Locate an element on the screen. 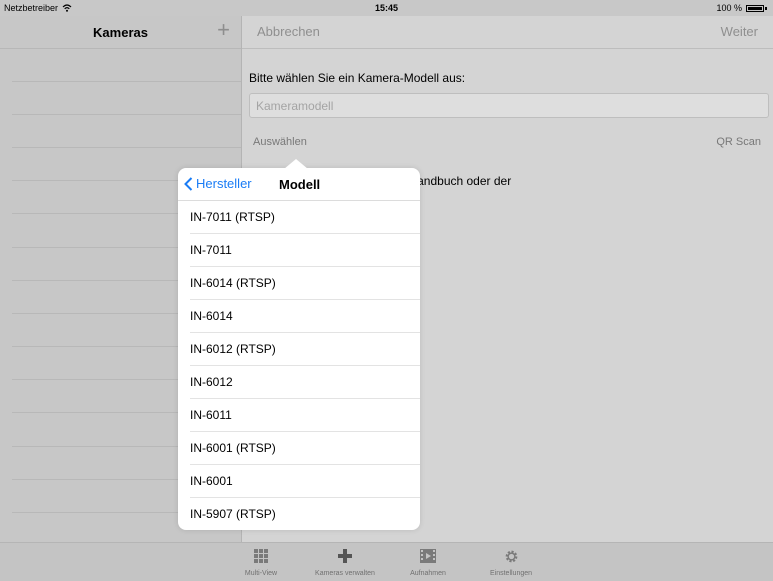 The width and height of the screenshot is (773, 581). add-camera-button: + is located at coordinates (223, 30).